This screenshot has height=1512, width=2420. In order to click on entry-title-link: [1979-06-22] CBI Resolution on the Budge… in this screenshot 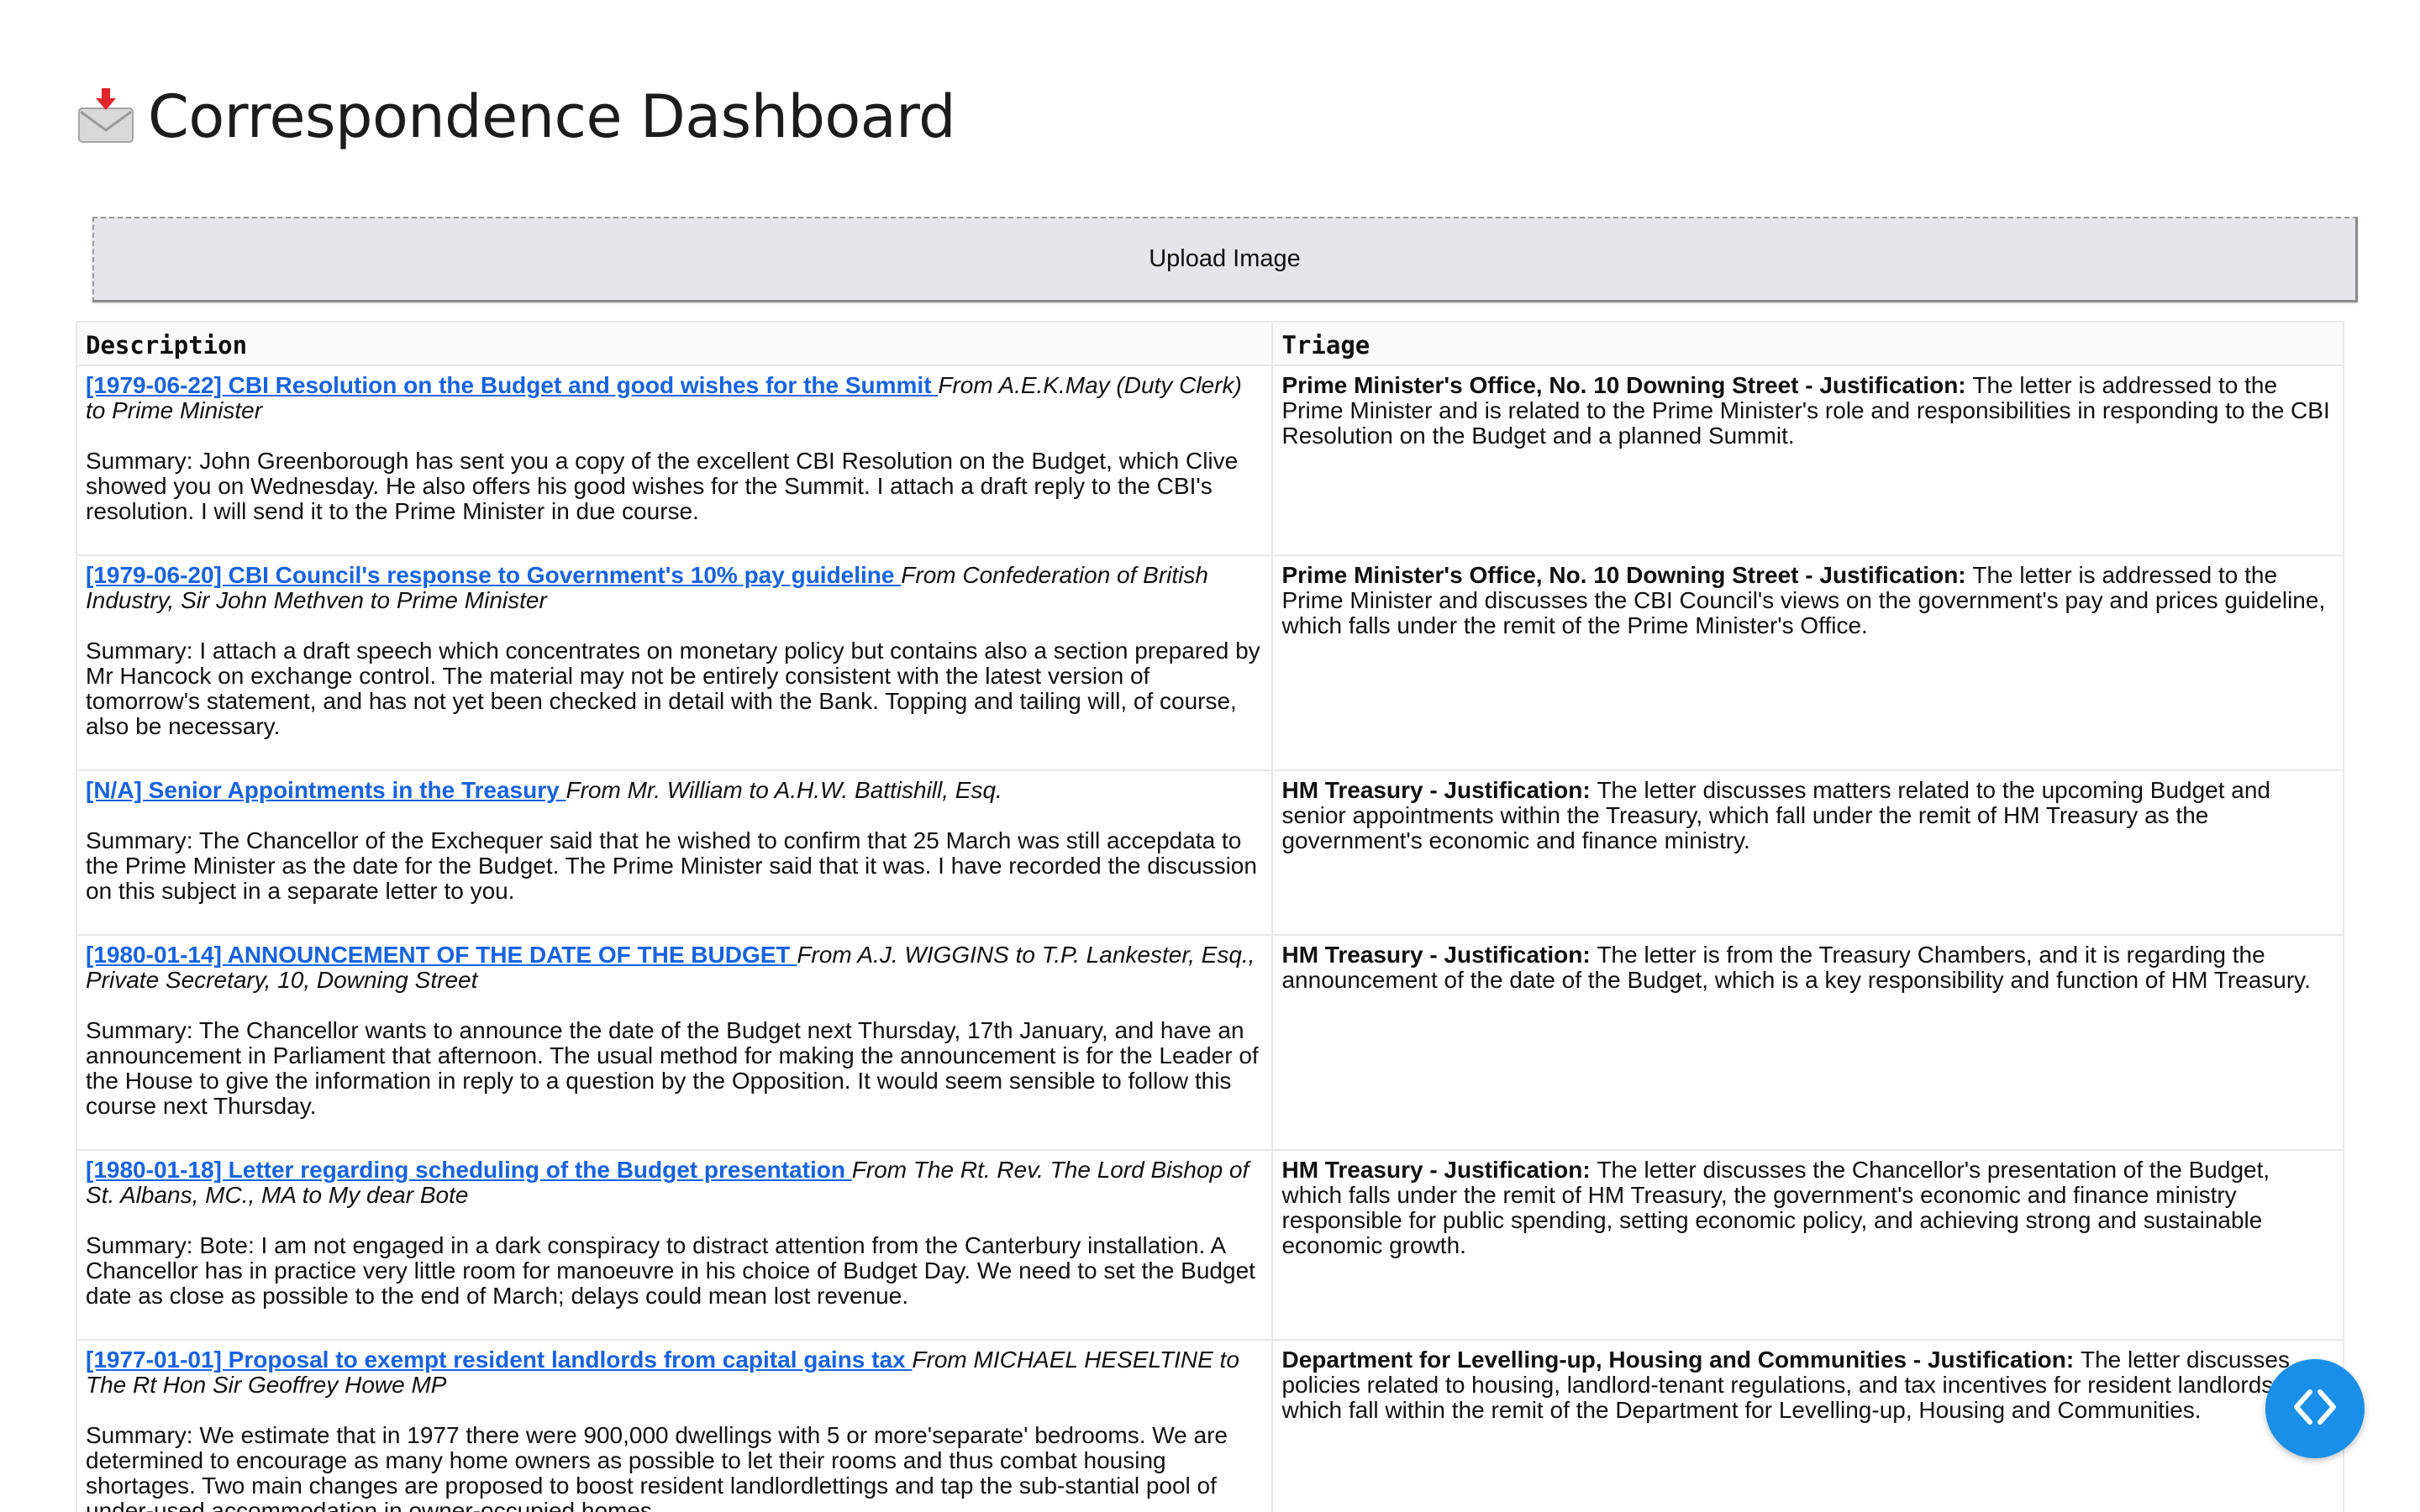, I will do `click(512, 385)`.